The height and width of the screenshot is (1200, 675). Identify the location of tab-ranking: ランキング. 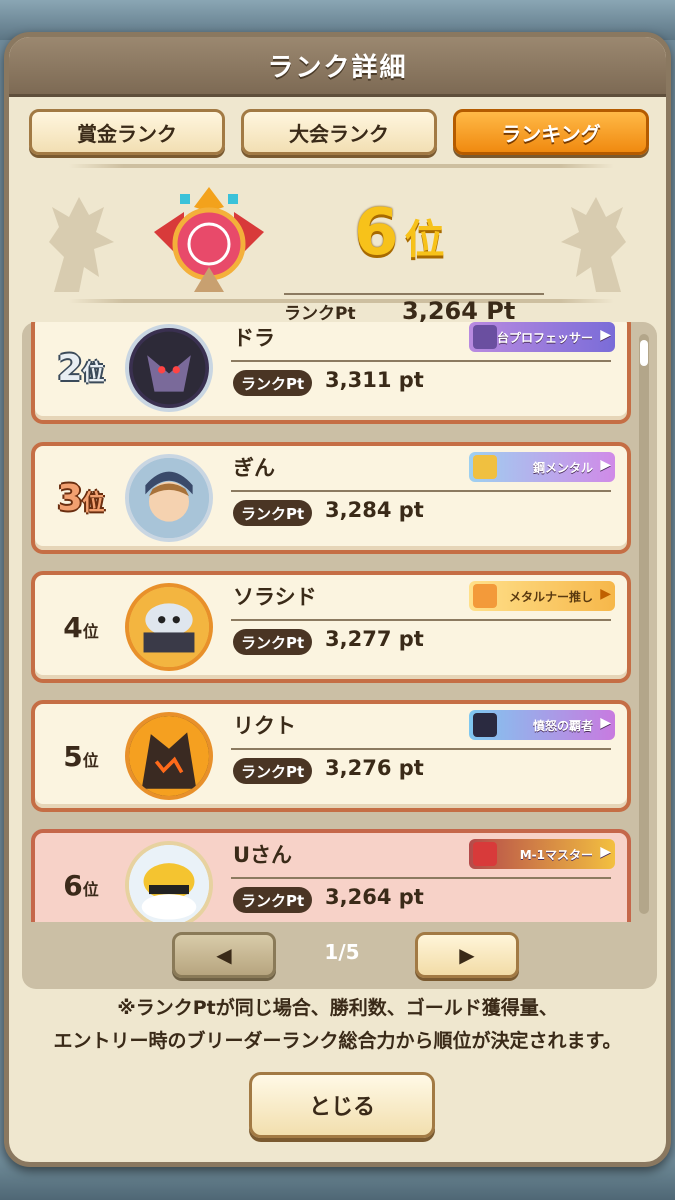
(551, 132).